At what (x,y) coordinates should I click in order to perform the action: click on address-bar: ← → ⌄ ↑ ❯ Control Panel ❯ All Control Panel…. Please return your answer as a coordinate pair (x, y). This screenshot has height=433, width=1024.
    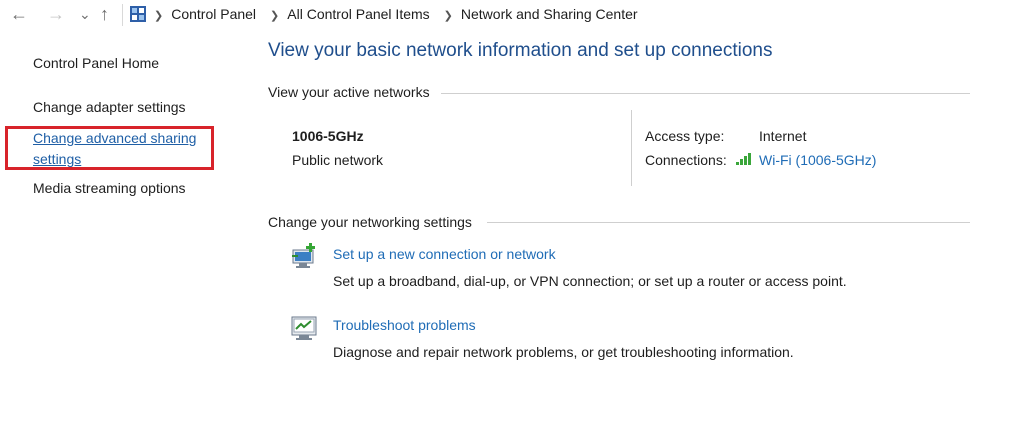
    Looking at the image, I should click on (512, 15).